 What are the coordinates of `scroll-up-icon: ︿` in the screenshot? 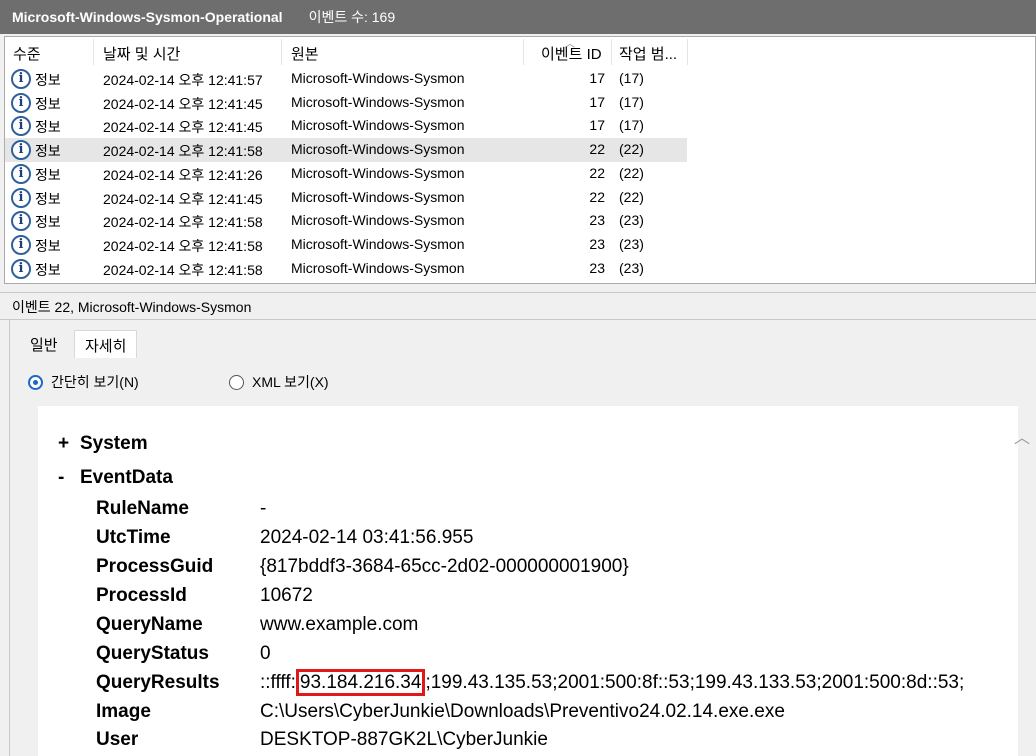 It's located at (1022, 436).